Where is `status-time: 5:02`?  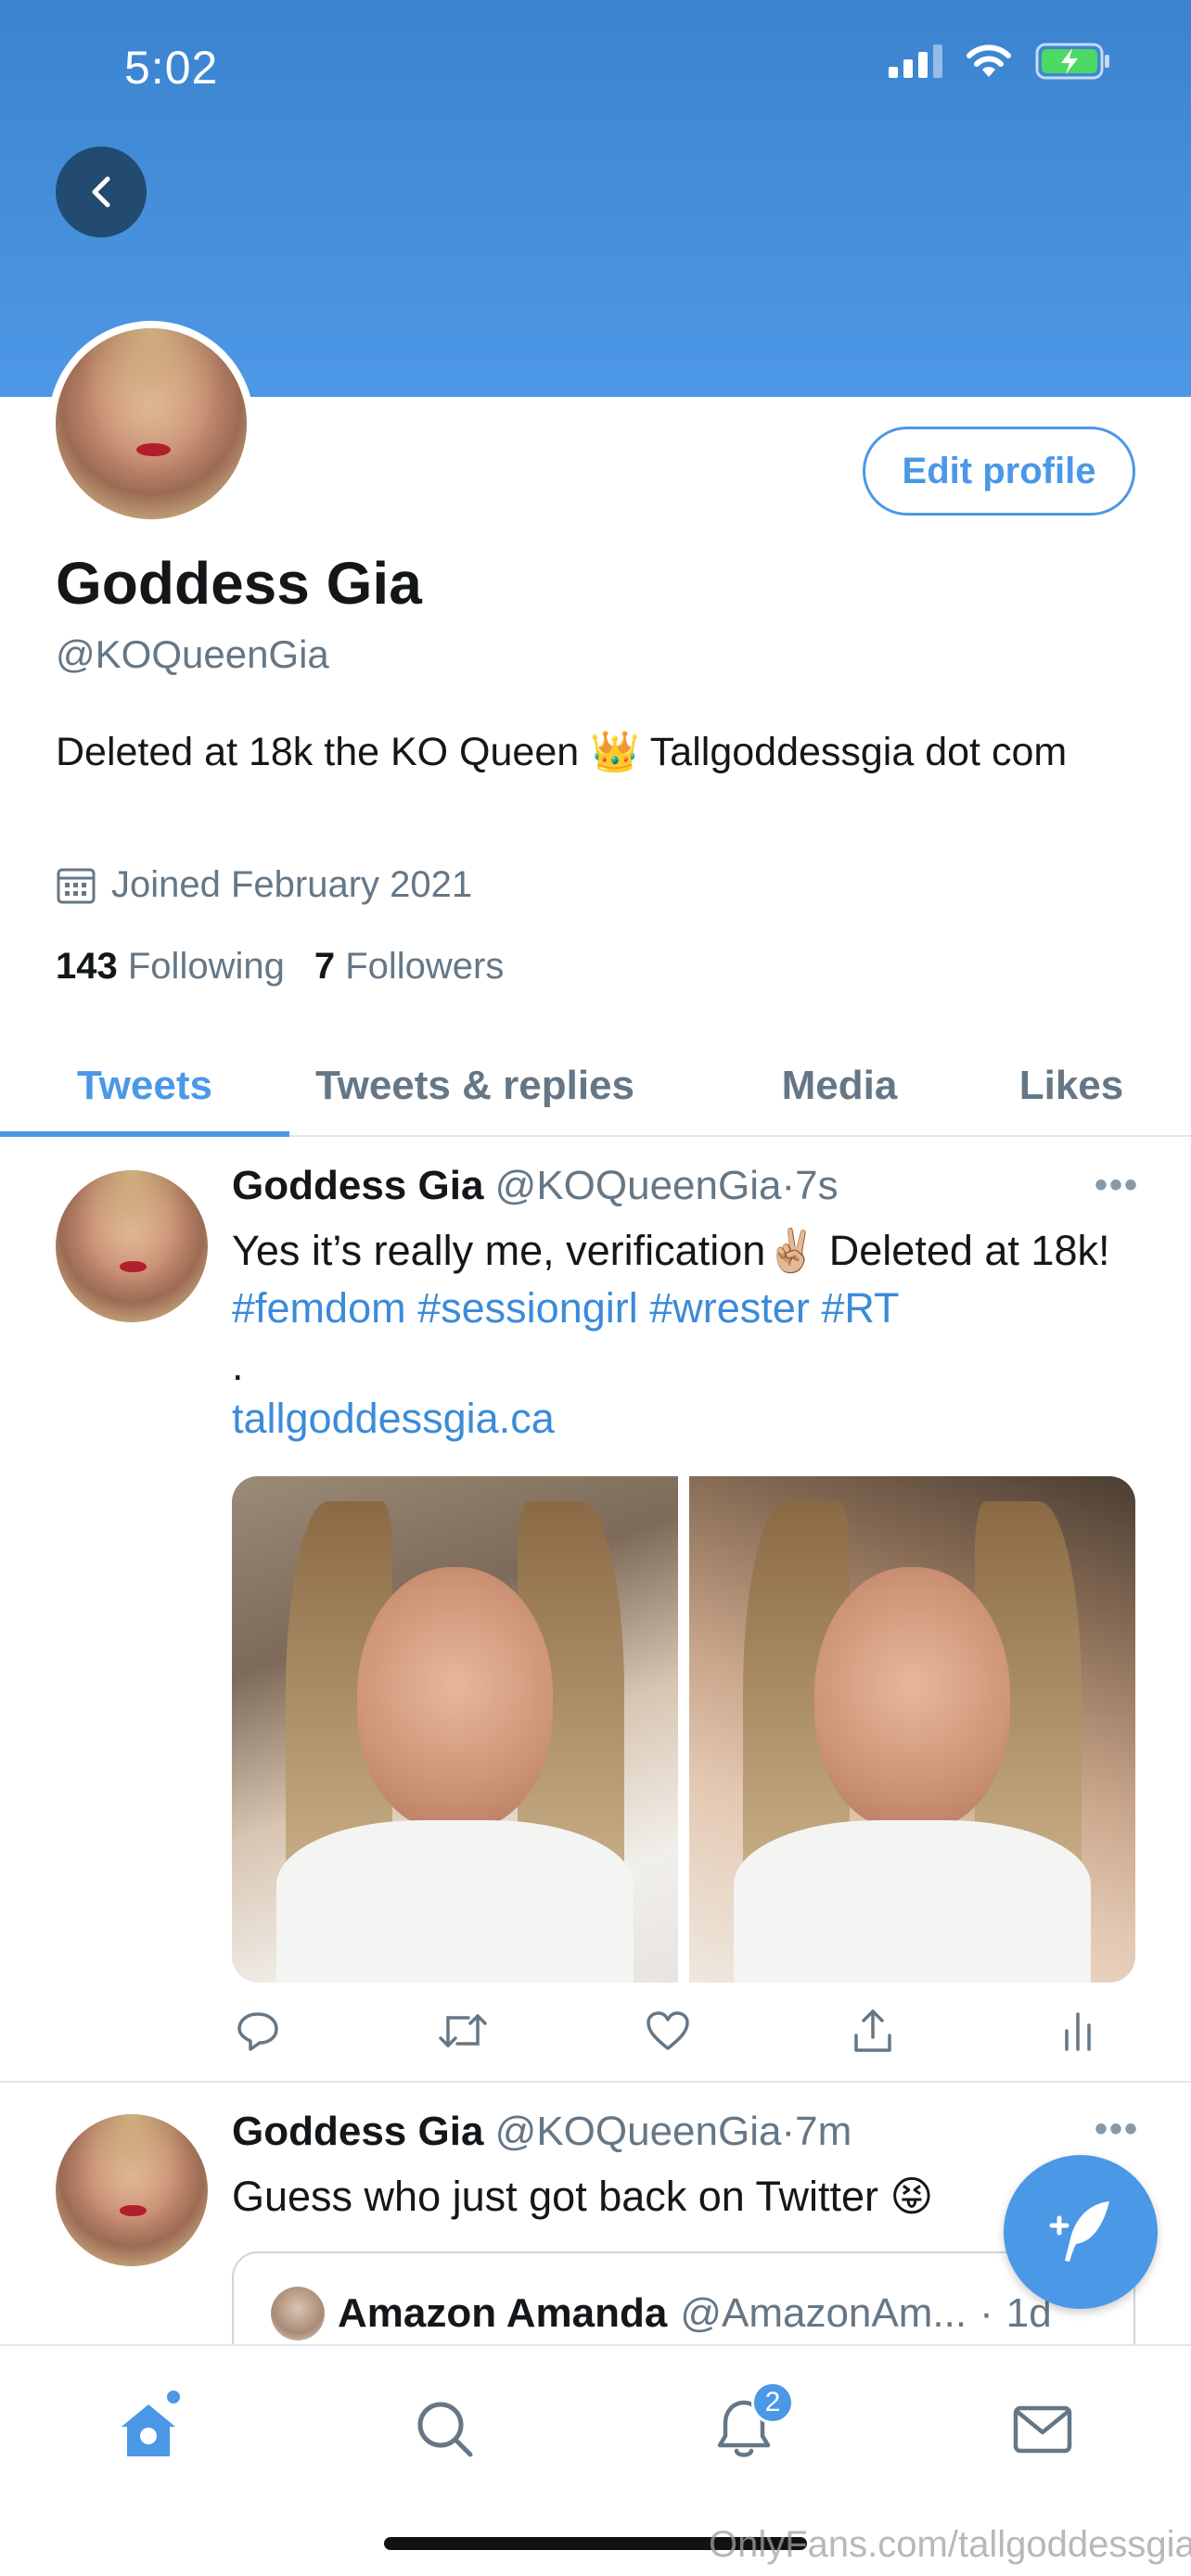
status-time: 5:02 is located at coordinates (171, 68).